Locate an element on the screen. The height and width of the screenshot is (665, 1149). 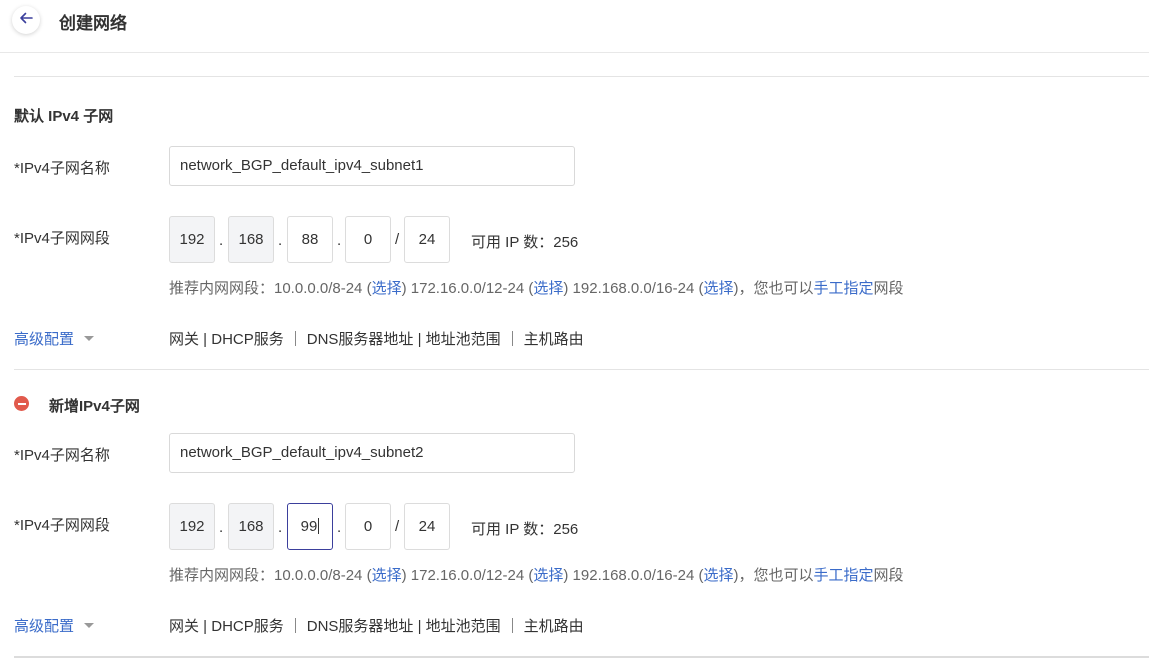
default-subnet-title: 默认 IPv4 子网 is located at coordinates (64, 116).